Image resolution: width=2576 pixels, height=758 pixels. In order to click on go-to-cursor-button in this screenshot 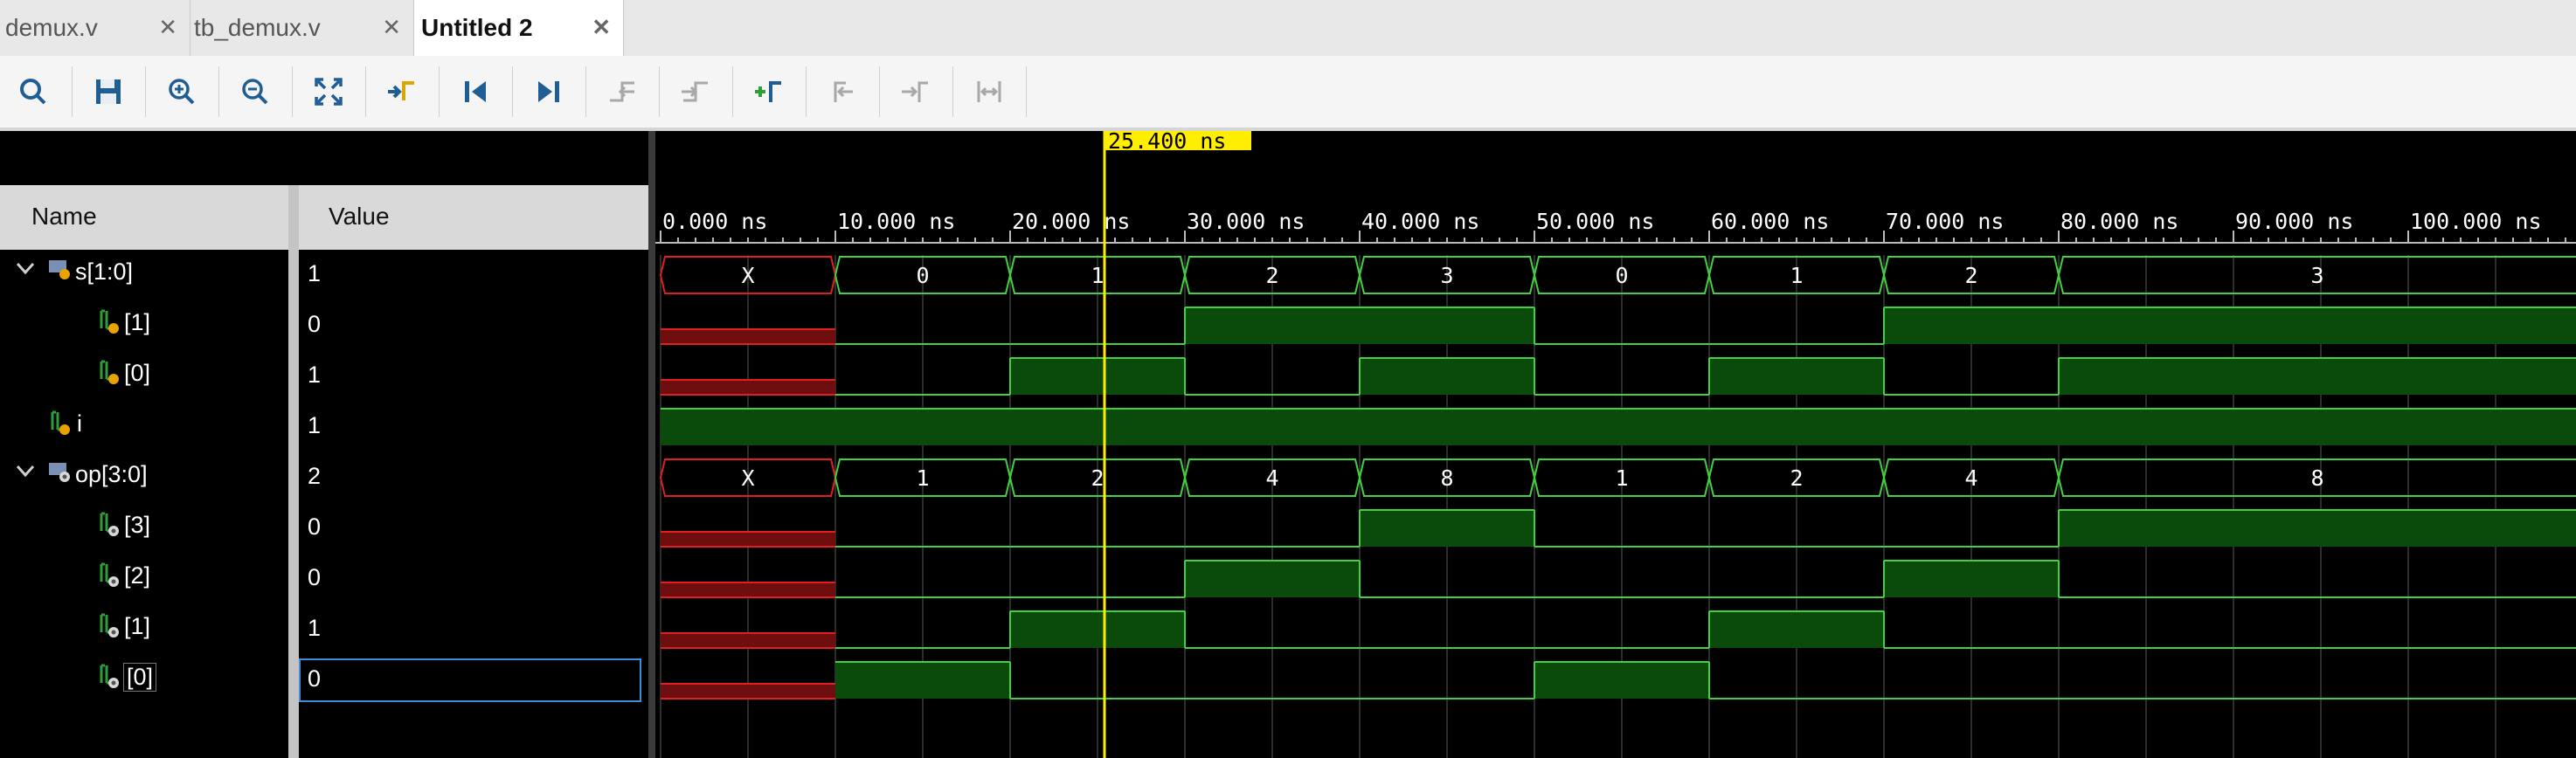, I will do `click(402, 91)`.